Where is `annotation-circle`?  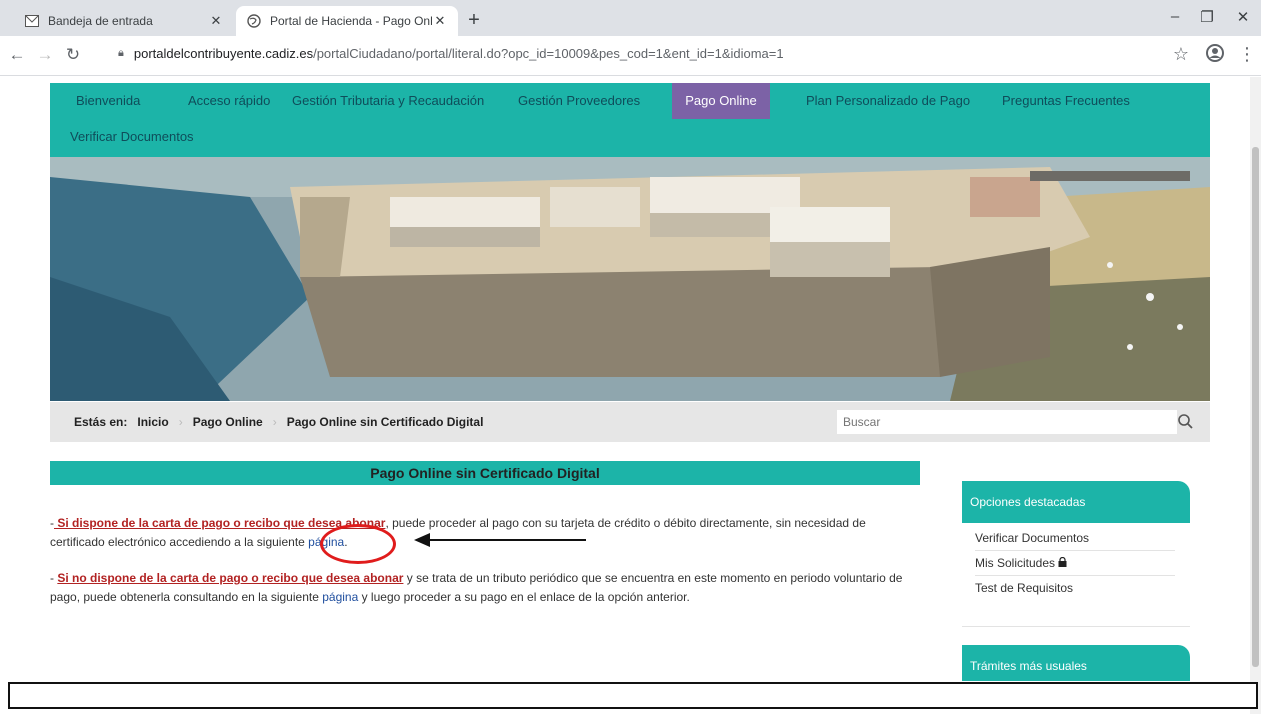
annotation-circle is located at coordinates (358, 544).